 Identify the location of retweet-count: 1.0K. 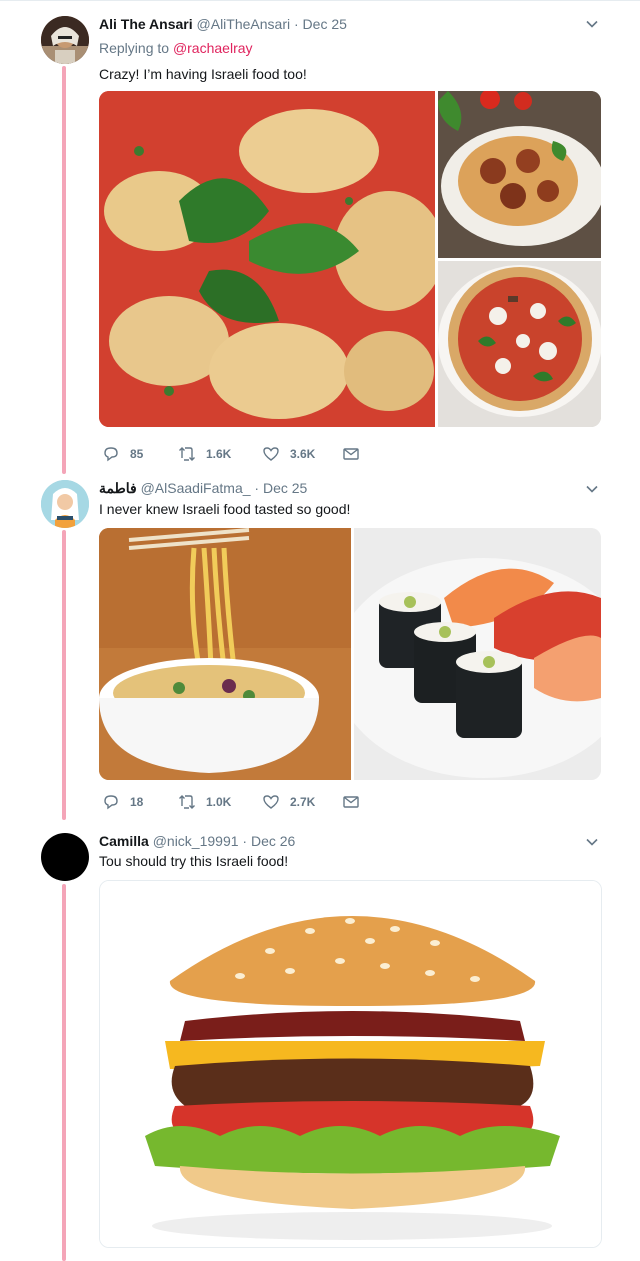
(219, 802).